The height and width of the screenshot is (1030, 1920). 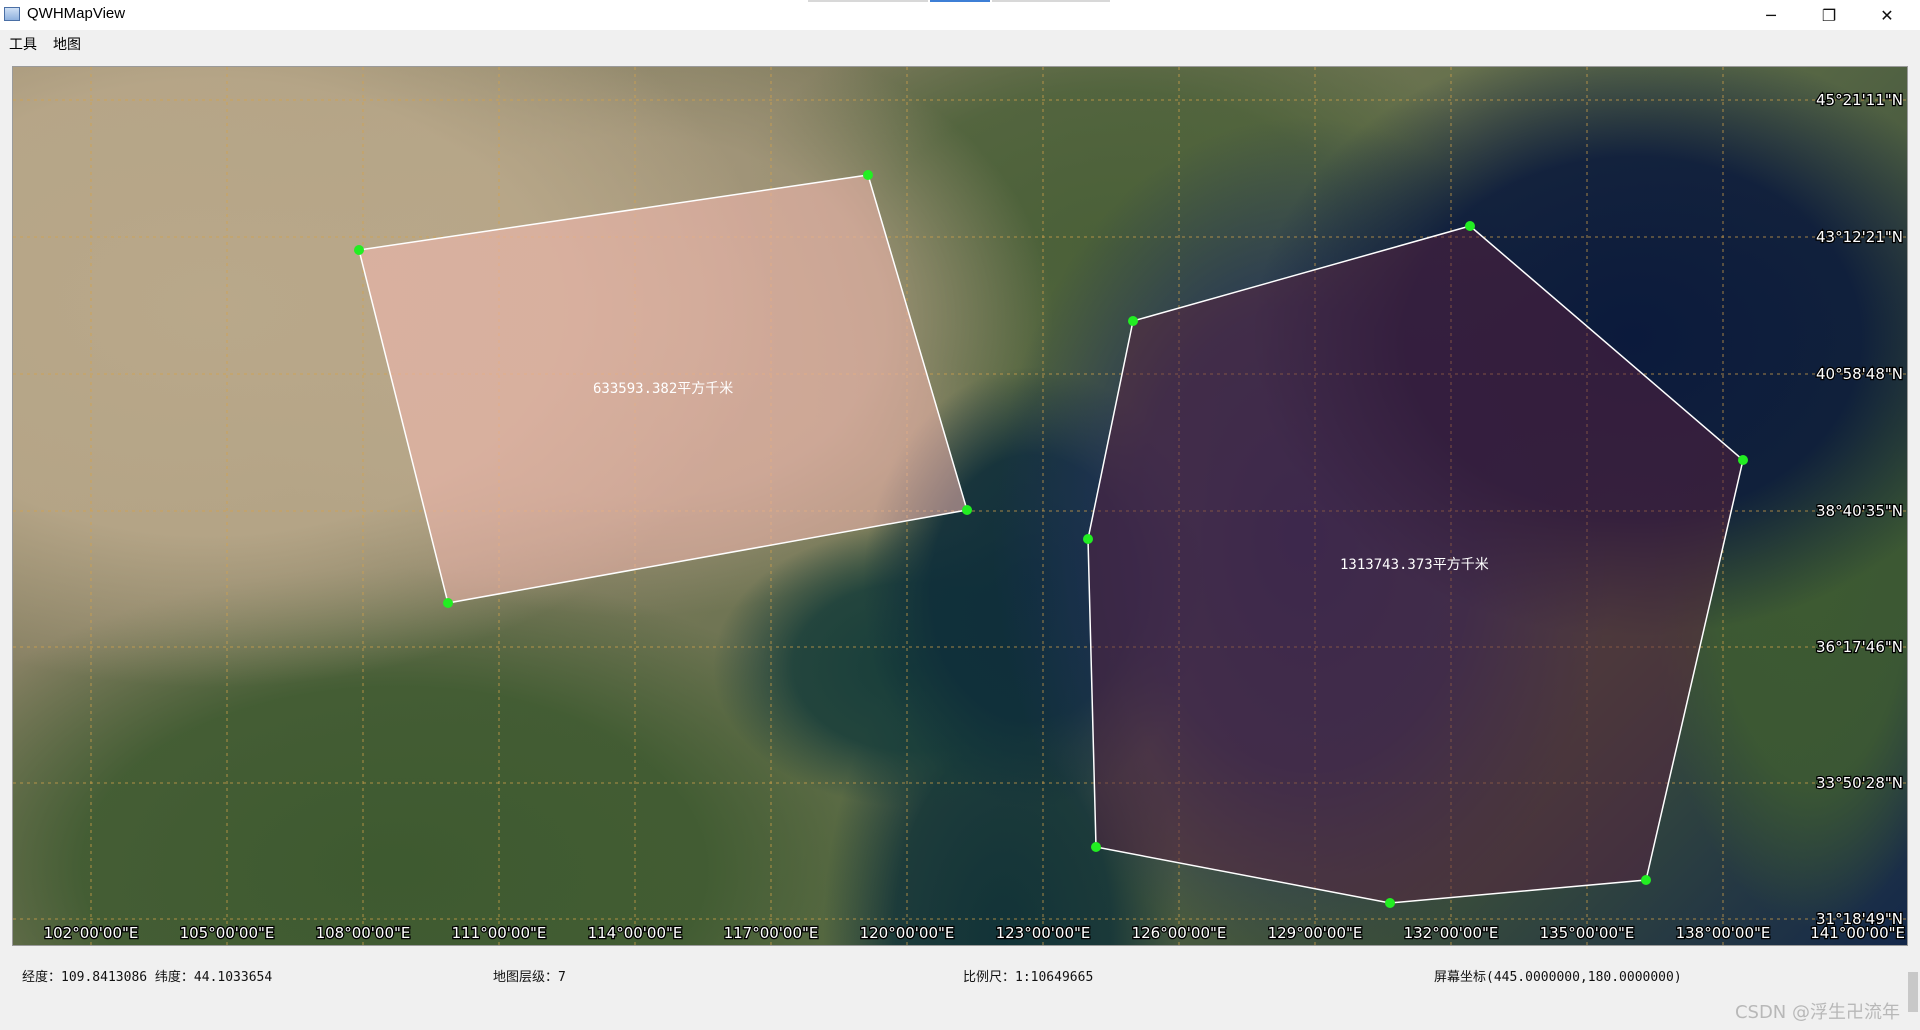 I want to click on lon-label: 123°00'00"E, so click(x=1043, y=933).